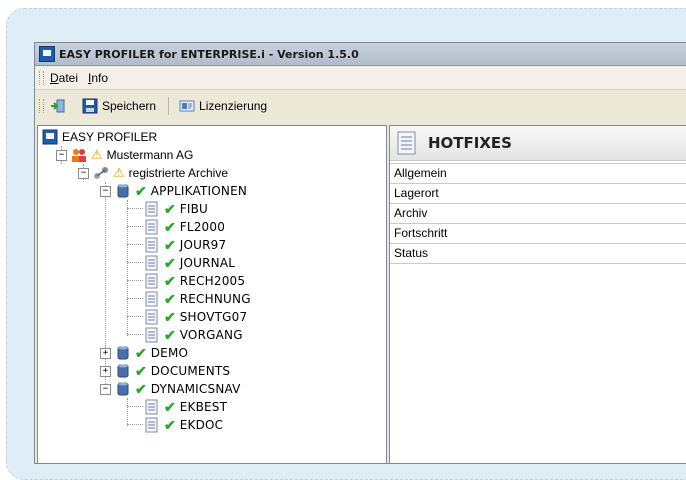 Image resolution: width=686 pixels, height=480 pixels. Describe the element at coordinates (538, 143) in the screenshot. I see `detail-header: HOTFIXES` at that location.